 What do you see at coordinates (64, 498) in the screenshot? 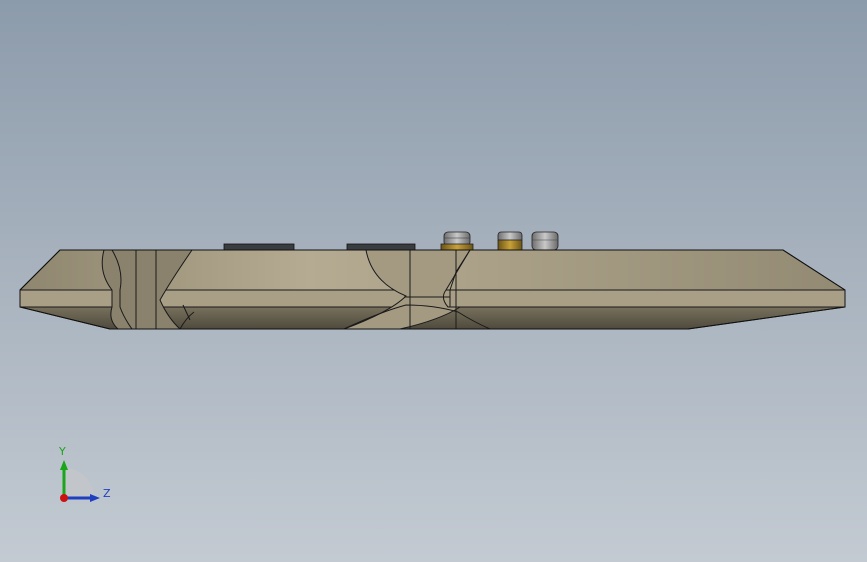
I see `x-axis-origin-icon` at bounding box center [64, 498].